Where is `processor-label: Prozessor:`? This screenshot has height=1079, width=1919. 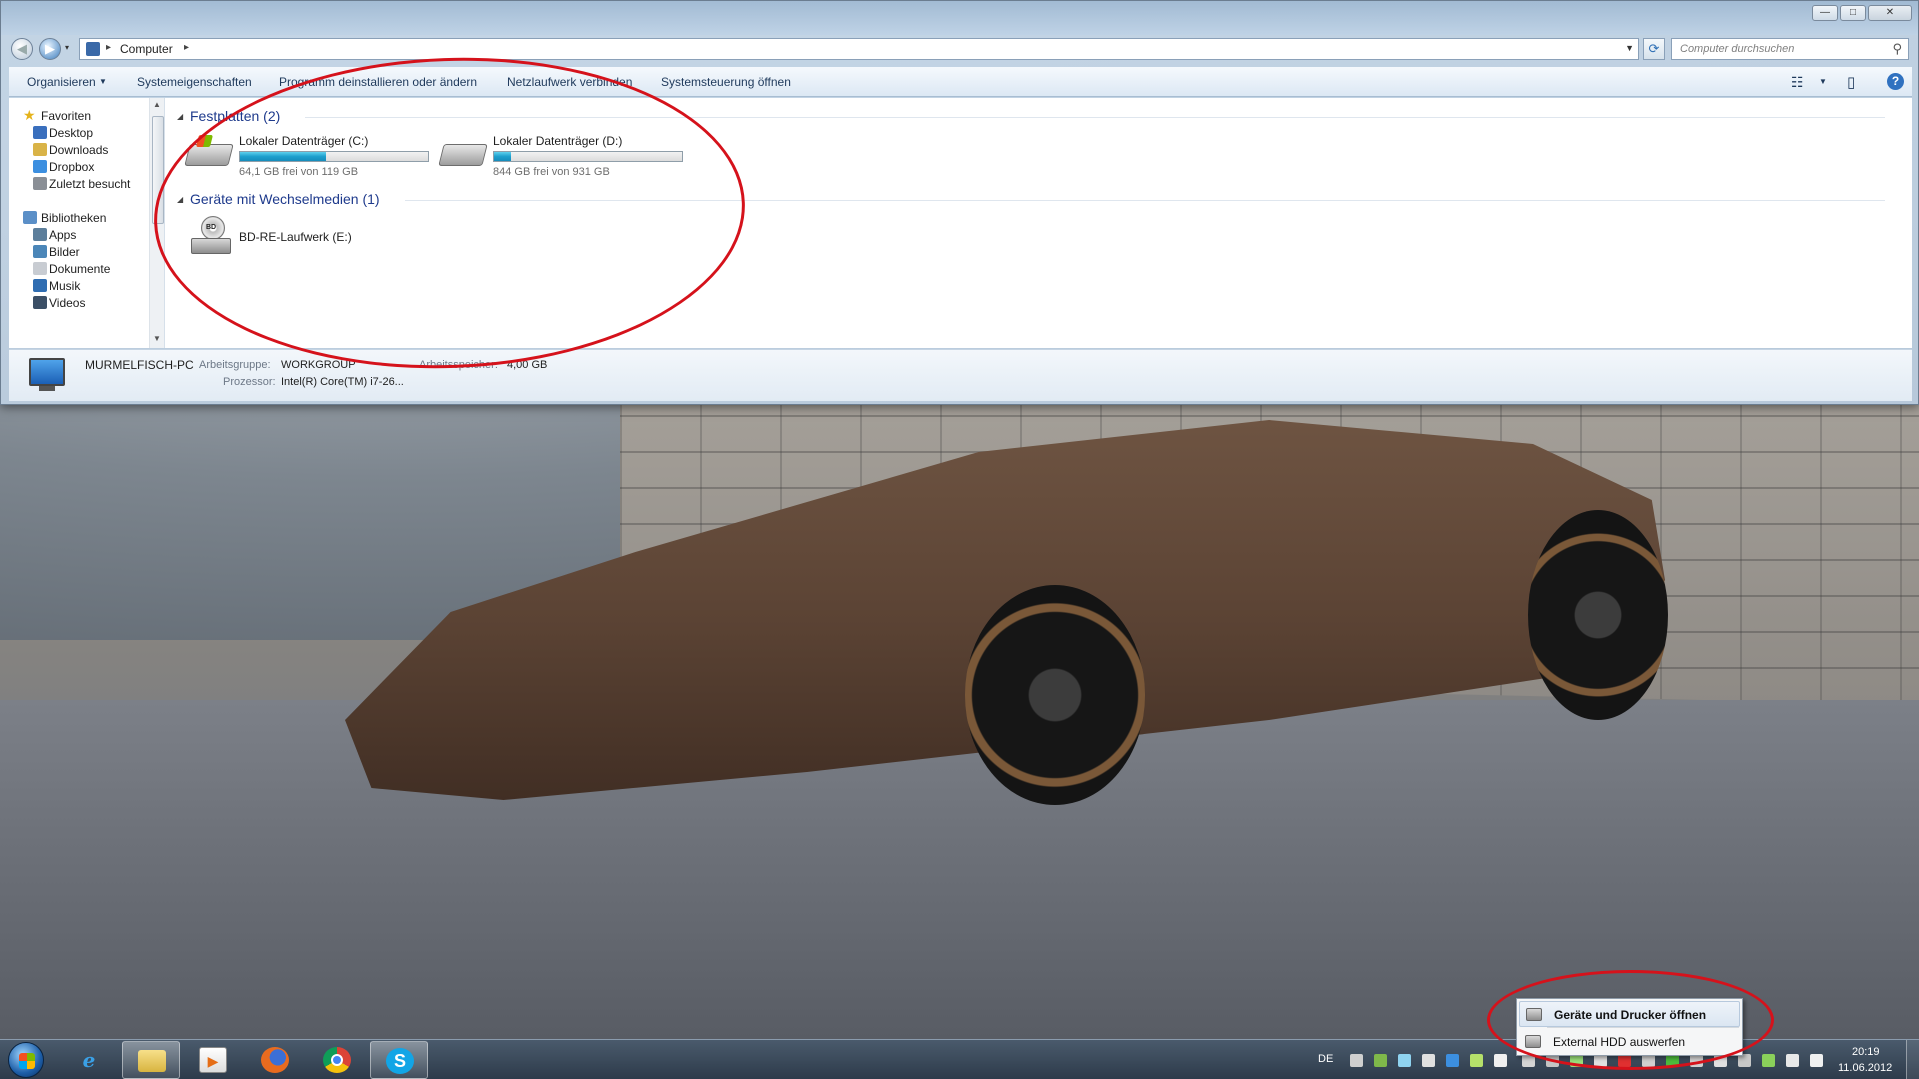
processor-label: Prozessor: is located at coordinates (249, 382).